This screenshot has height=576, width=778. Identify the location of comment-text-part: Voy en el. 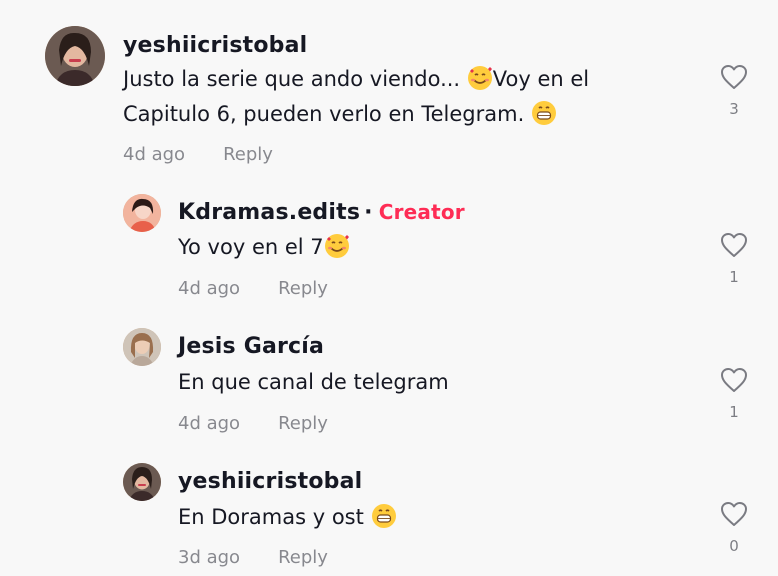
(541, 79).